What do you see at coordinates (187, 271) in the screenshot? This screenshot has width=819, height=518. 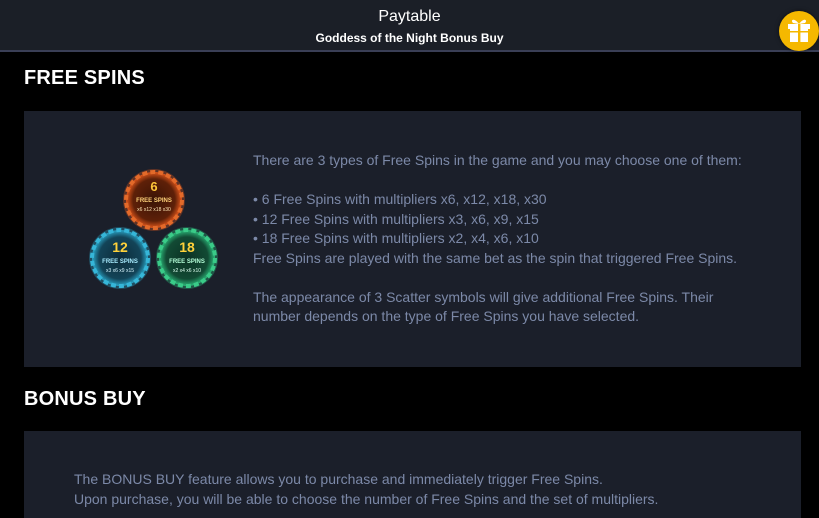 I see `chip-18-multipliers: x2 x4 x6 x10` at bounding box center [187, 271].